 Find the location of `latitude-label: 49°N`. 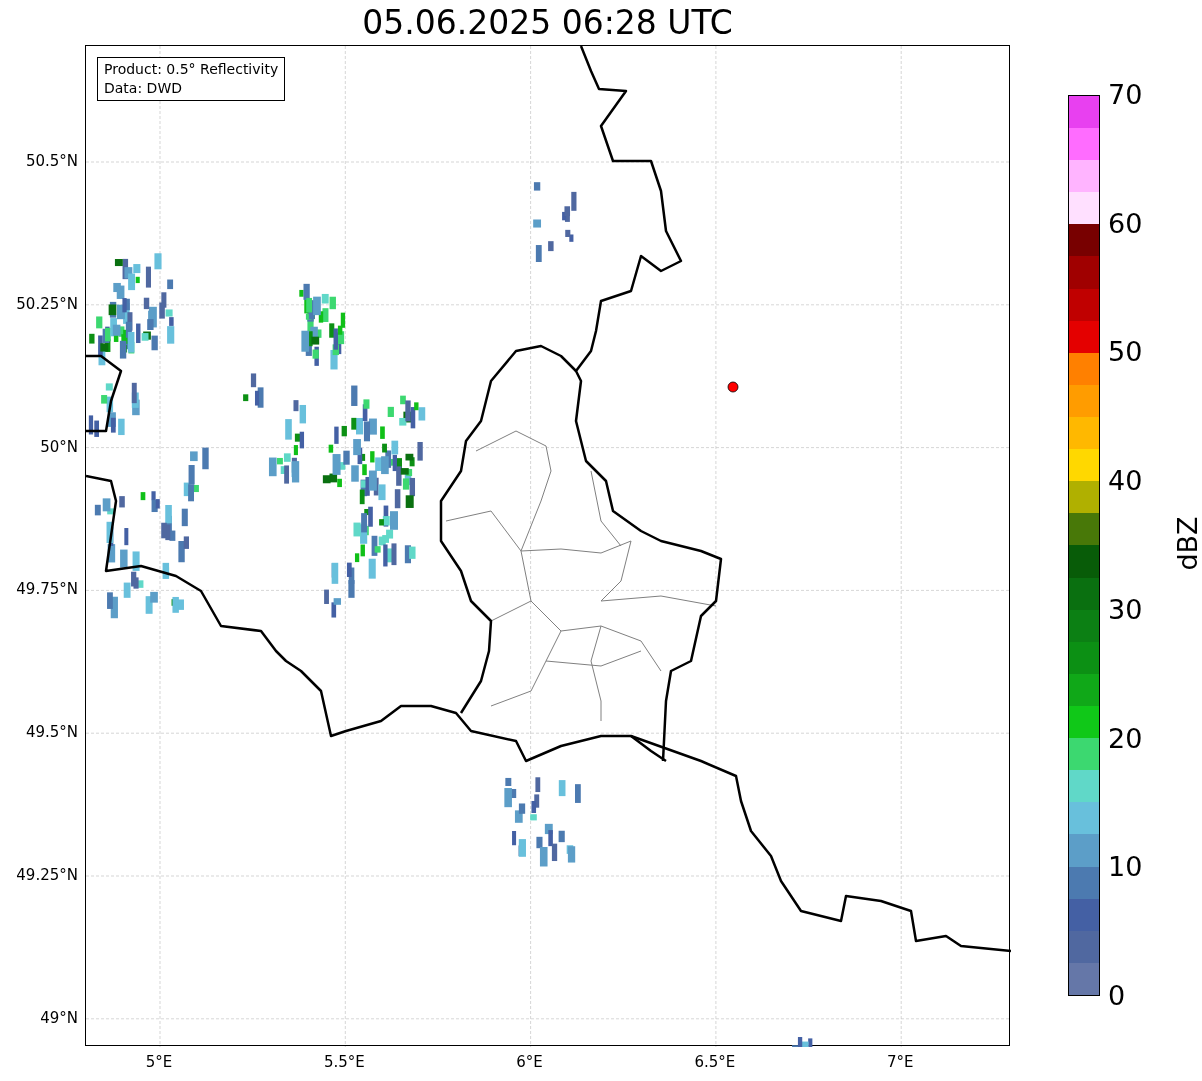

latitude-label: 49°N is located at coordinates (58, 1017).